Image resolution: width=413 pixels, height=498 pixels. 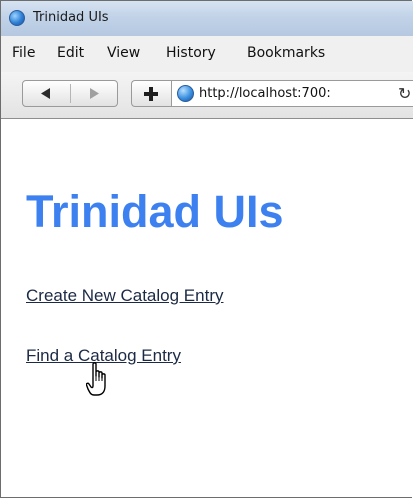 I want to click on menu-edit: Edit, so click(x=70, y=53).